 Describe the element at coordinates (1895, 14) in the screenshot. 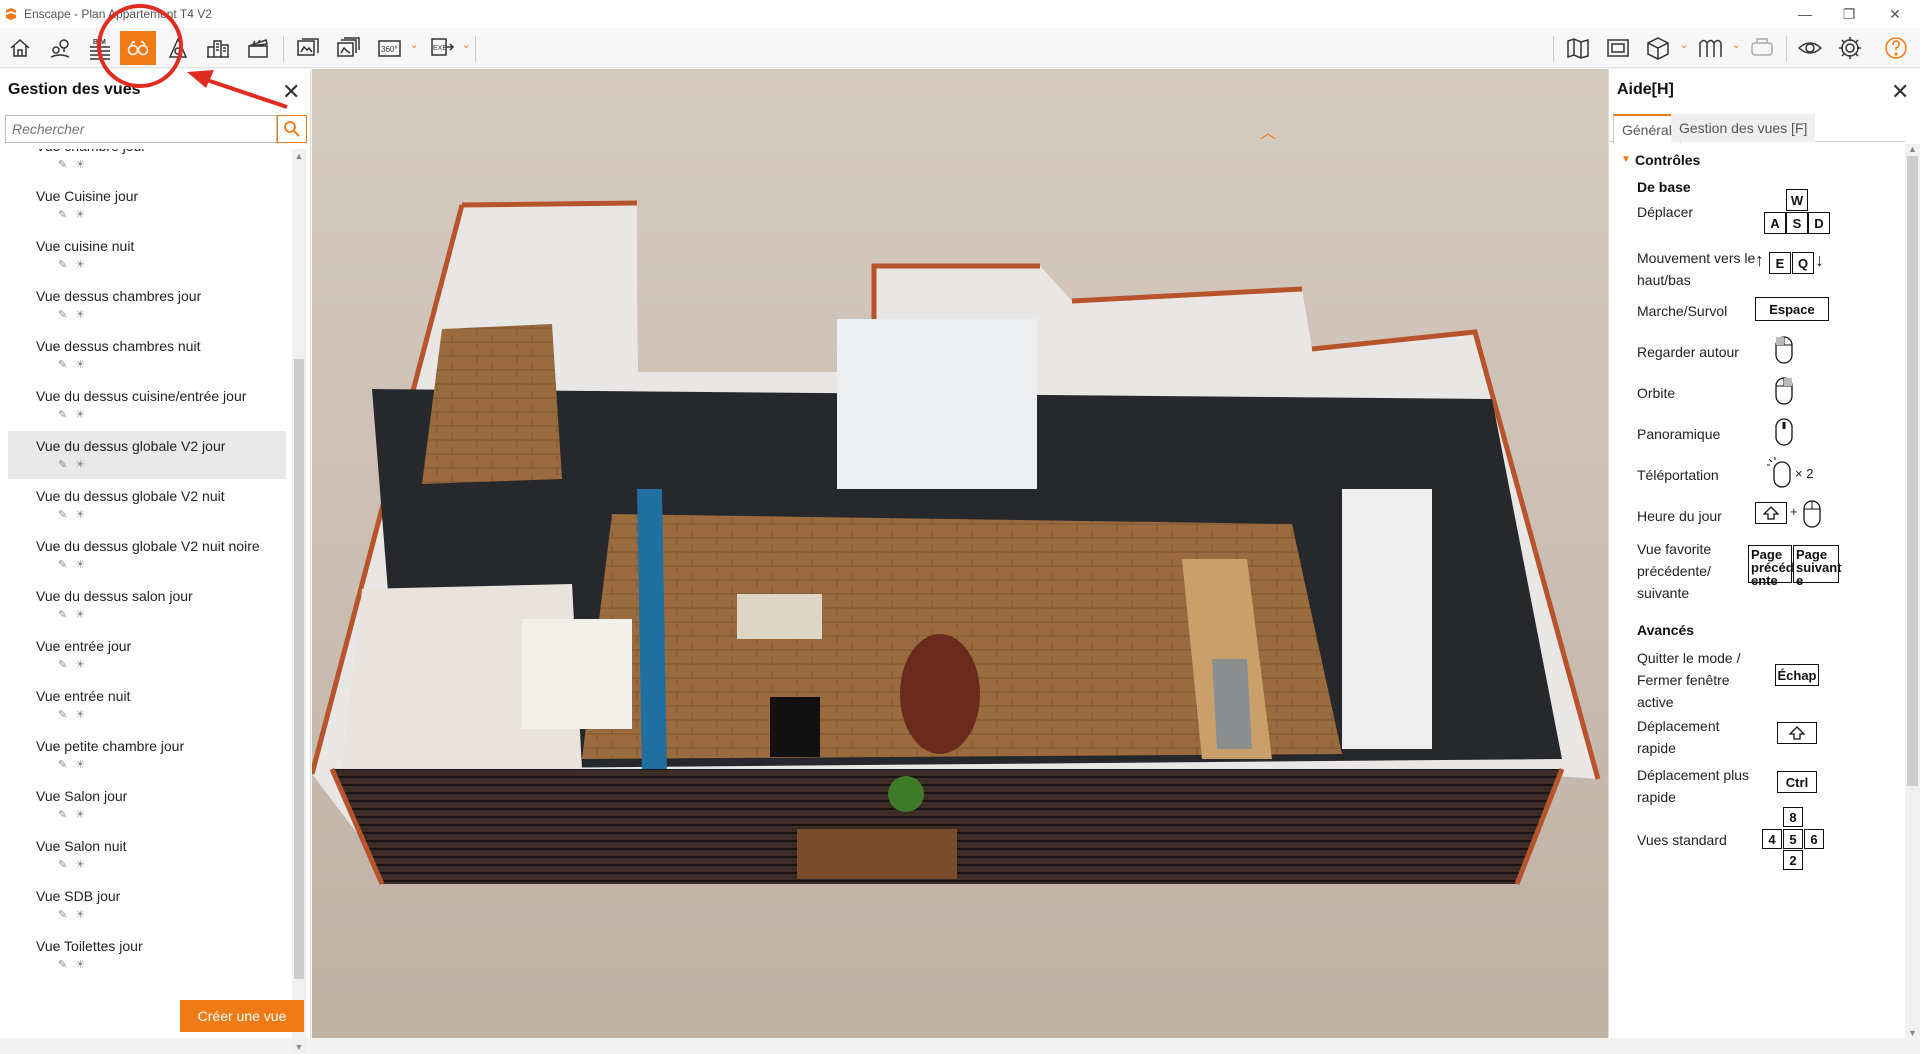

I see `close-window-button: ✕` at that location.